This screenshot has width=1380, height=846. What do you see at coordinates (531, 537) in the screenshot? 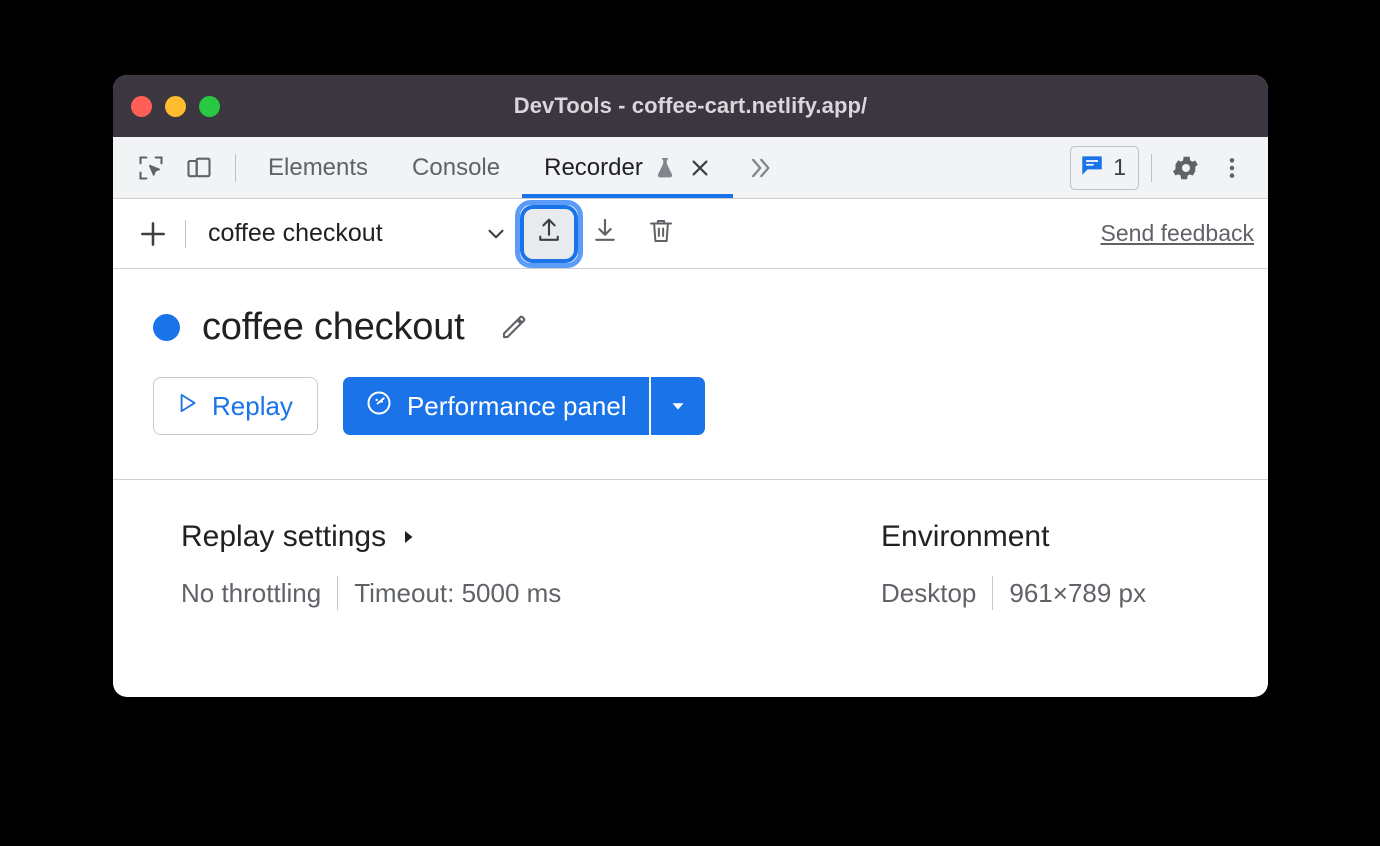
I see `replay-settings-toggle: Replay settings` at bounding box center [531, 537].